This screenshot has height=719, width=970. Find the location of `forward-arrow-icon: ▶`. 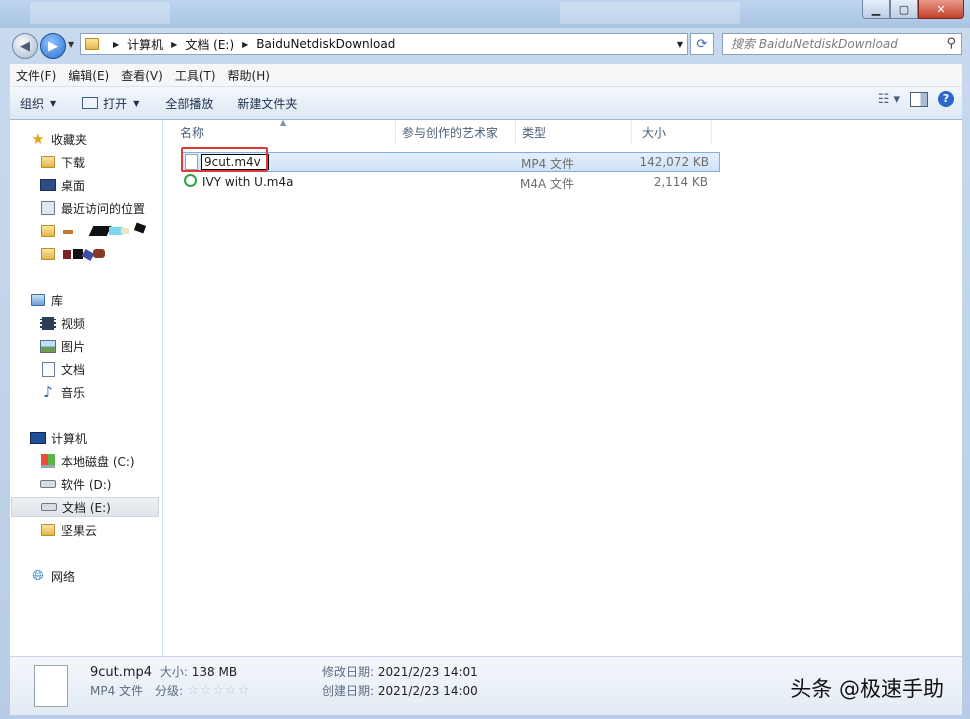

forward-arrow-icon: ▶ is located at coordinates (53, 46).